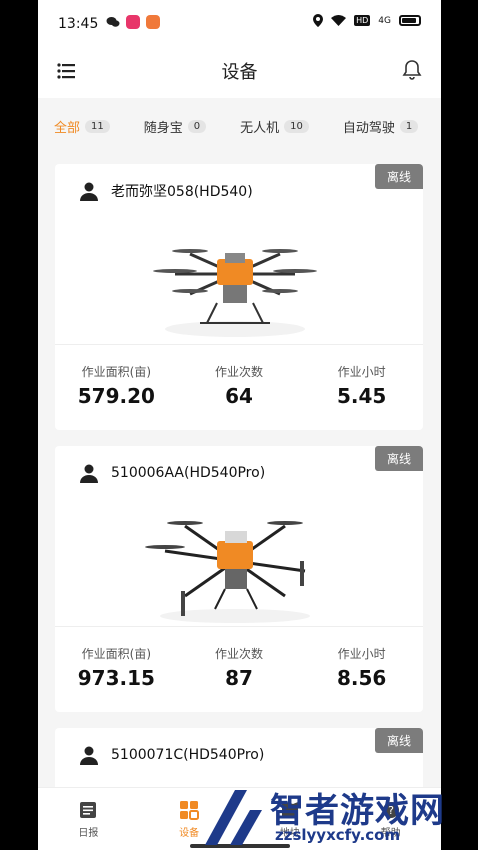 The height and width of the screenshot is (850, 478). I want to click on page-title: 设备, so click(239, 72).